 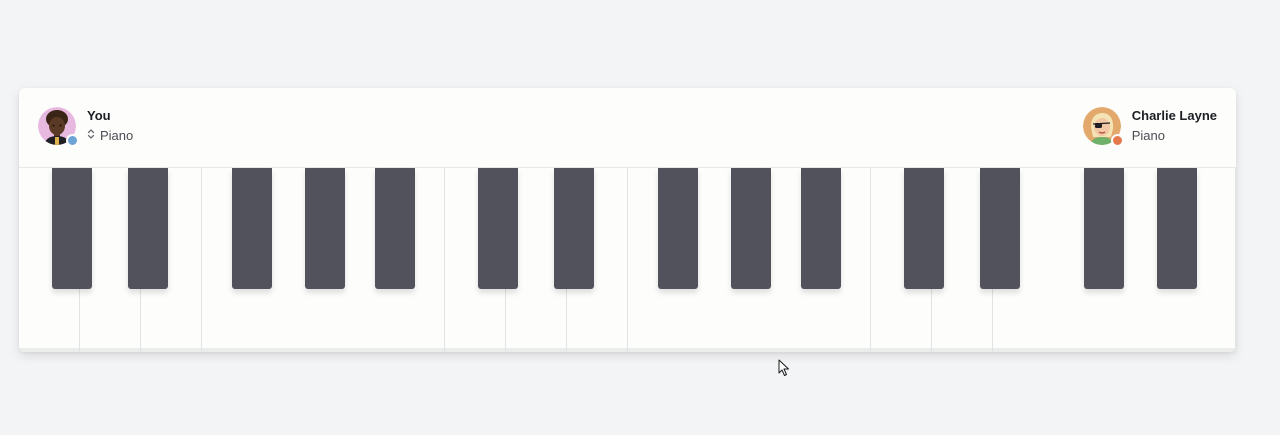 What do you see at coordinates (1148, 135) in the screenshot?
I see `instrument-other-label: Piano` at bounding box center [1148, 135].